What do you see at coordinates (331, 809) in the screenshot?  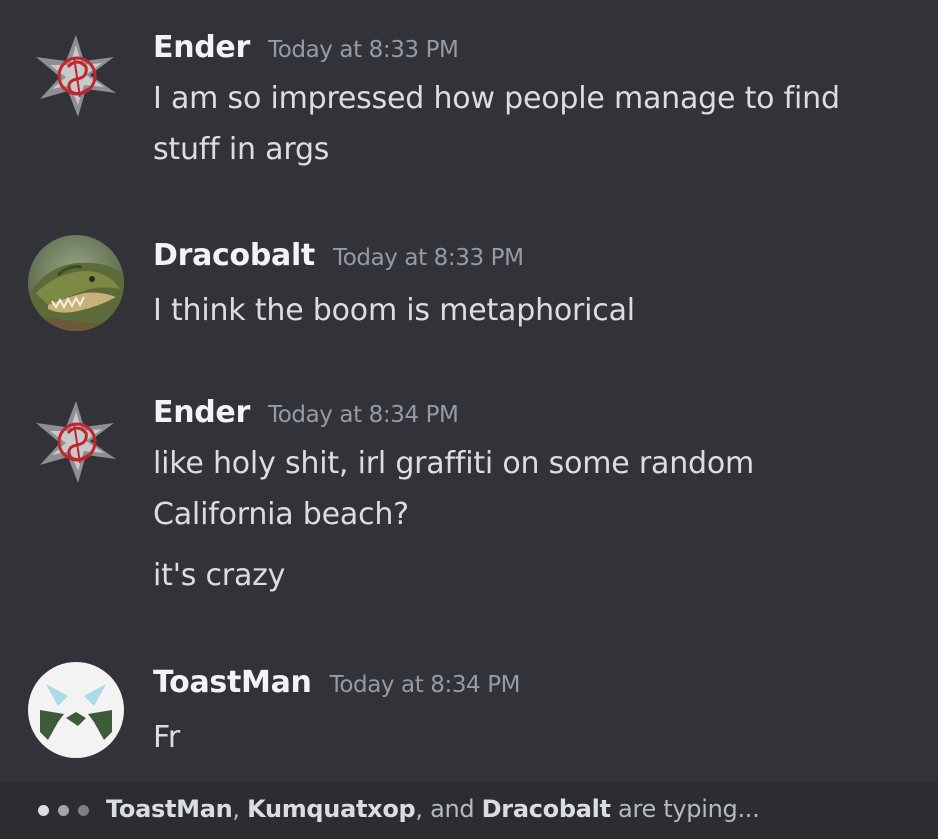 I see `typing-user: Kumquatxop` at bounding box center [331, 809].